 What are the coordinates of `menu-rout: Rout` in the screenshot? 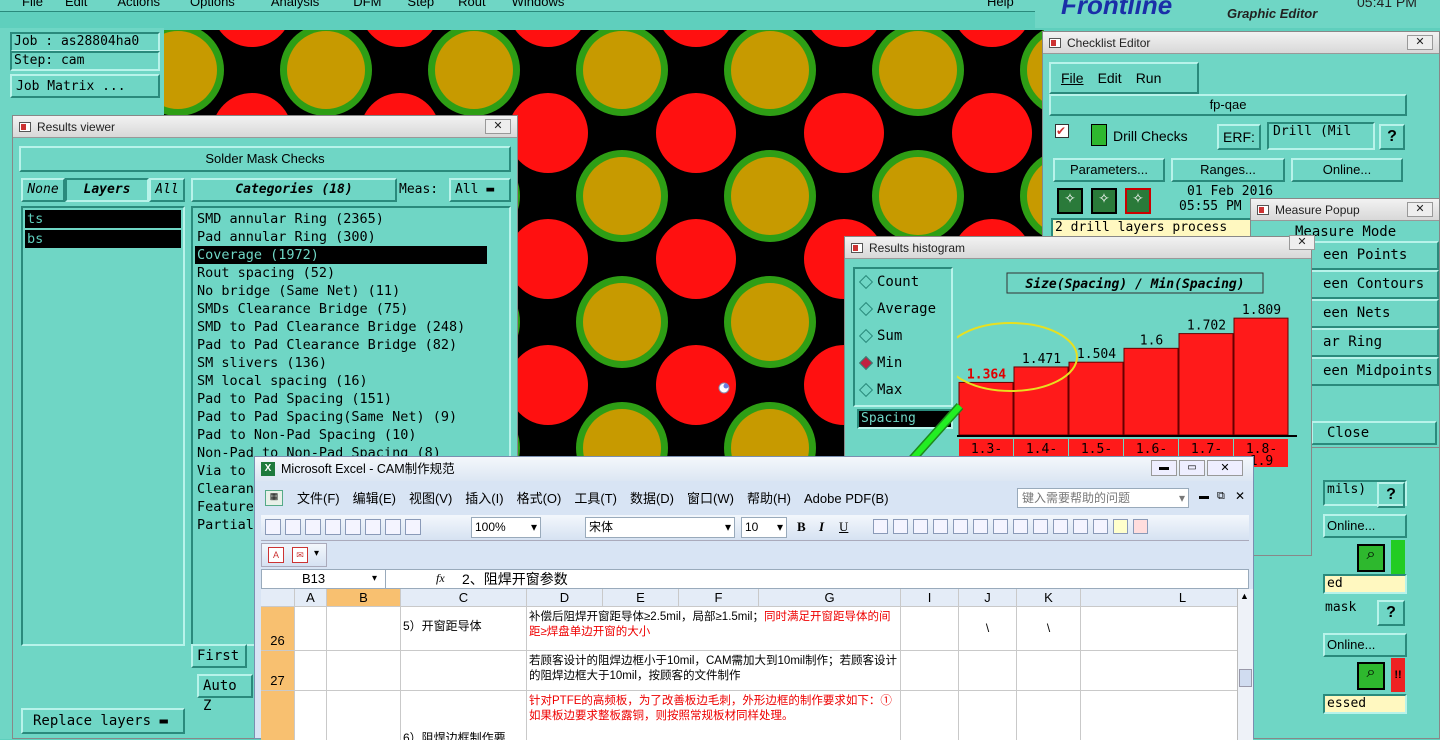 It's located at (471, 4).